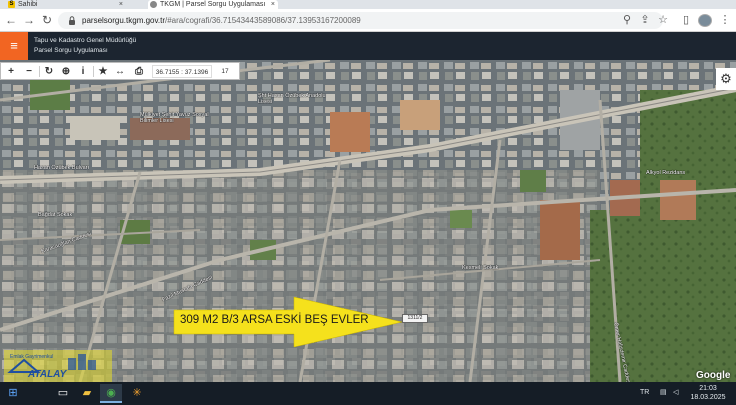  Describe the element at coordinates (368, 393) in the screenshot. I see `windows-taskbar: ⊞ ▭ ▰ ◉ ✳ TR ▤ ◁ 21:03 18.03.2025` at that location.